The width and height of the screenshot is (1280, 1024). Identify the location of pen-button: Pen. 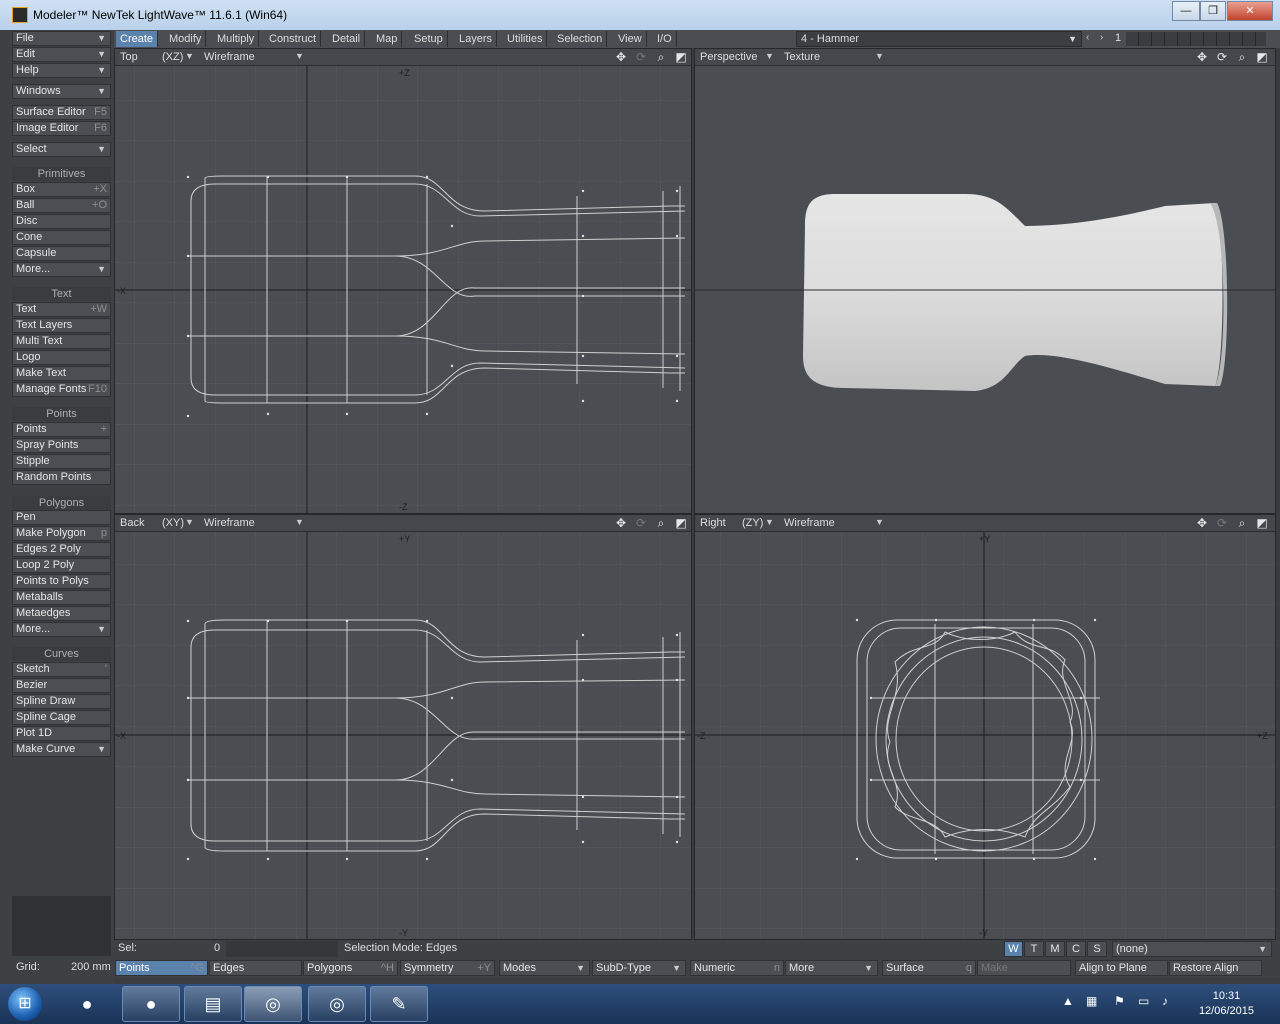
(61, 517).